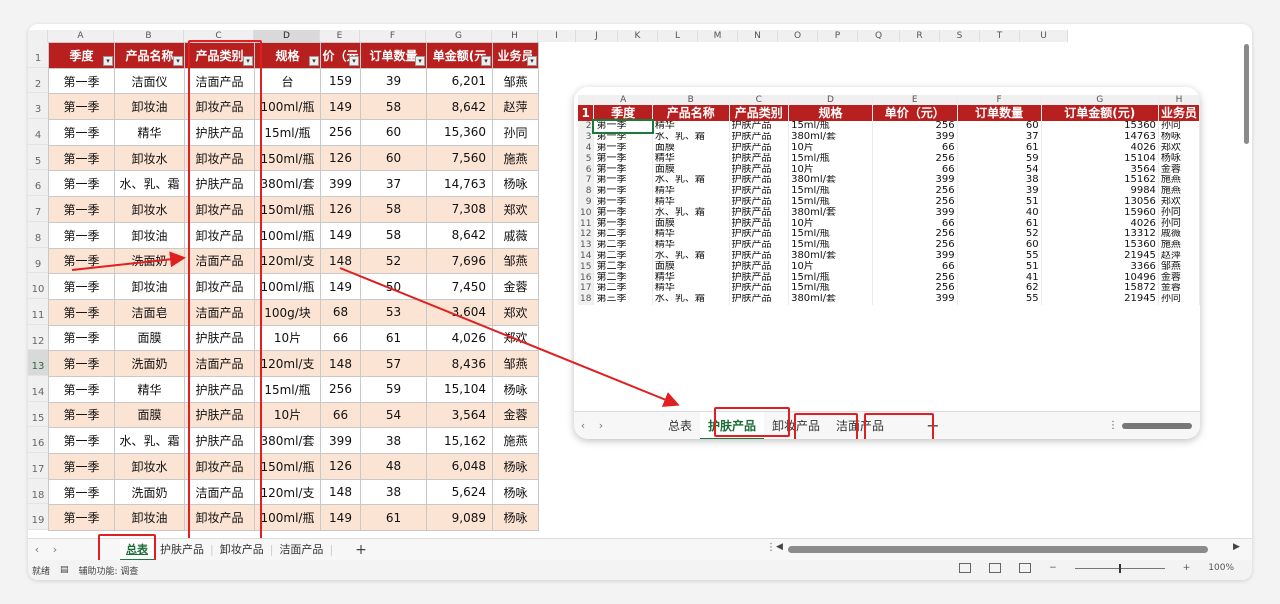  What do you see at coordinates (691, 245) in the screenshot?
I see `preview-table-cell: 精华` at bounding box center [691, 245].